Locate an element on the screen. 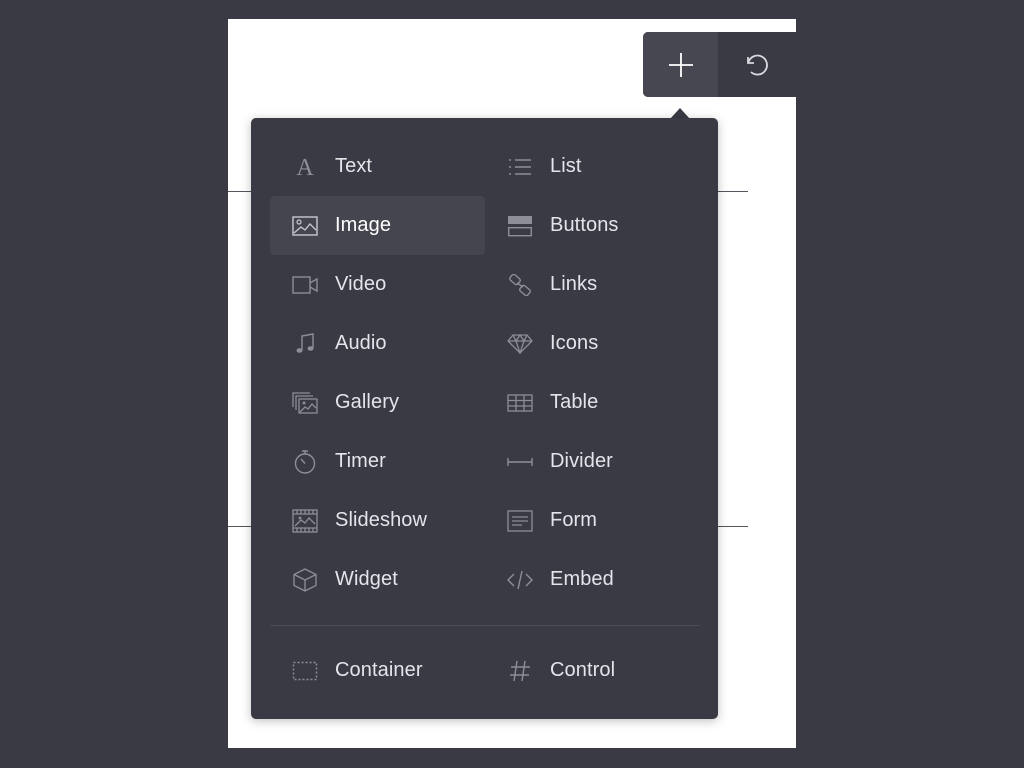 This screenshot has width=1024, height=768. video-icon is located at coordinates (305, 285).